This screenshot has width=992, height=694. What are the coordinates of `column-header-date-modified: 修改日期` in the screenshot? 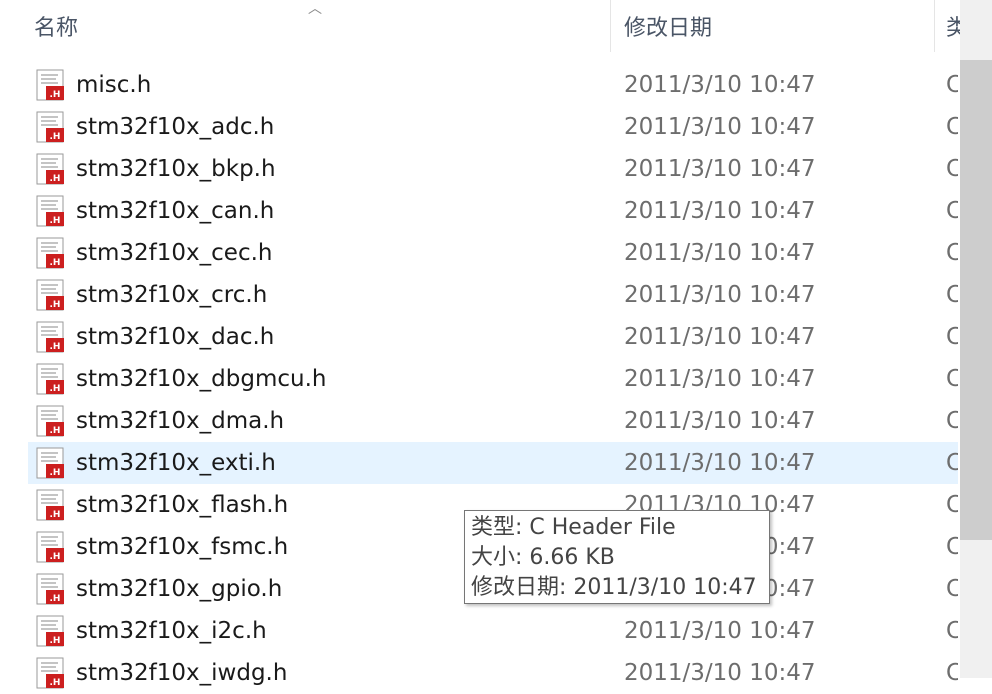 It's located at (774, 26).